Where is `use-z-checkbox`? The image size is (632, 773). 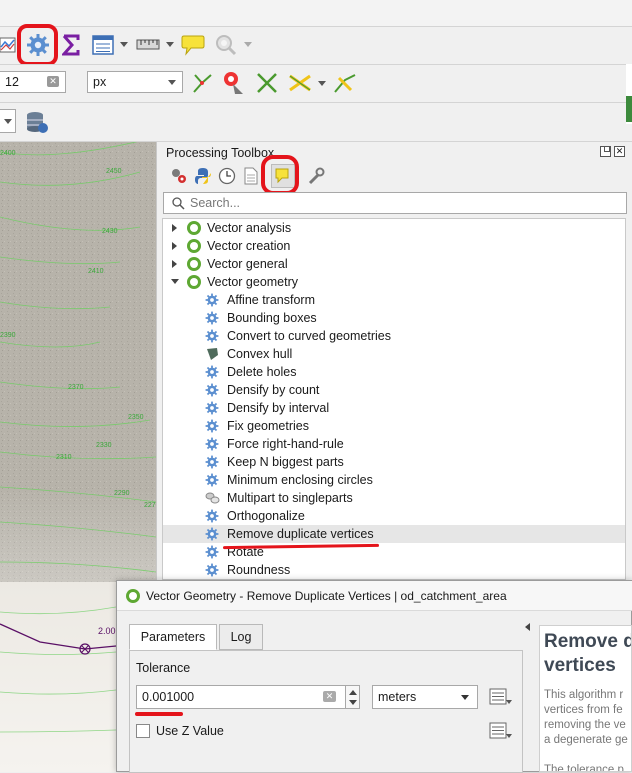 use-z-checkbox is located at coordinates (143, 731).